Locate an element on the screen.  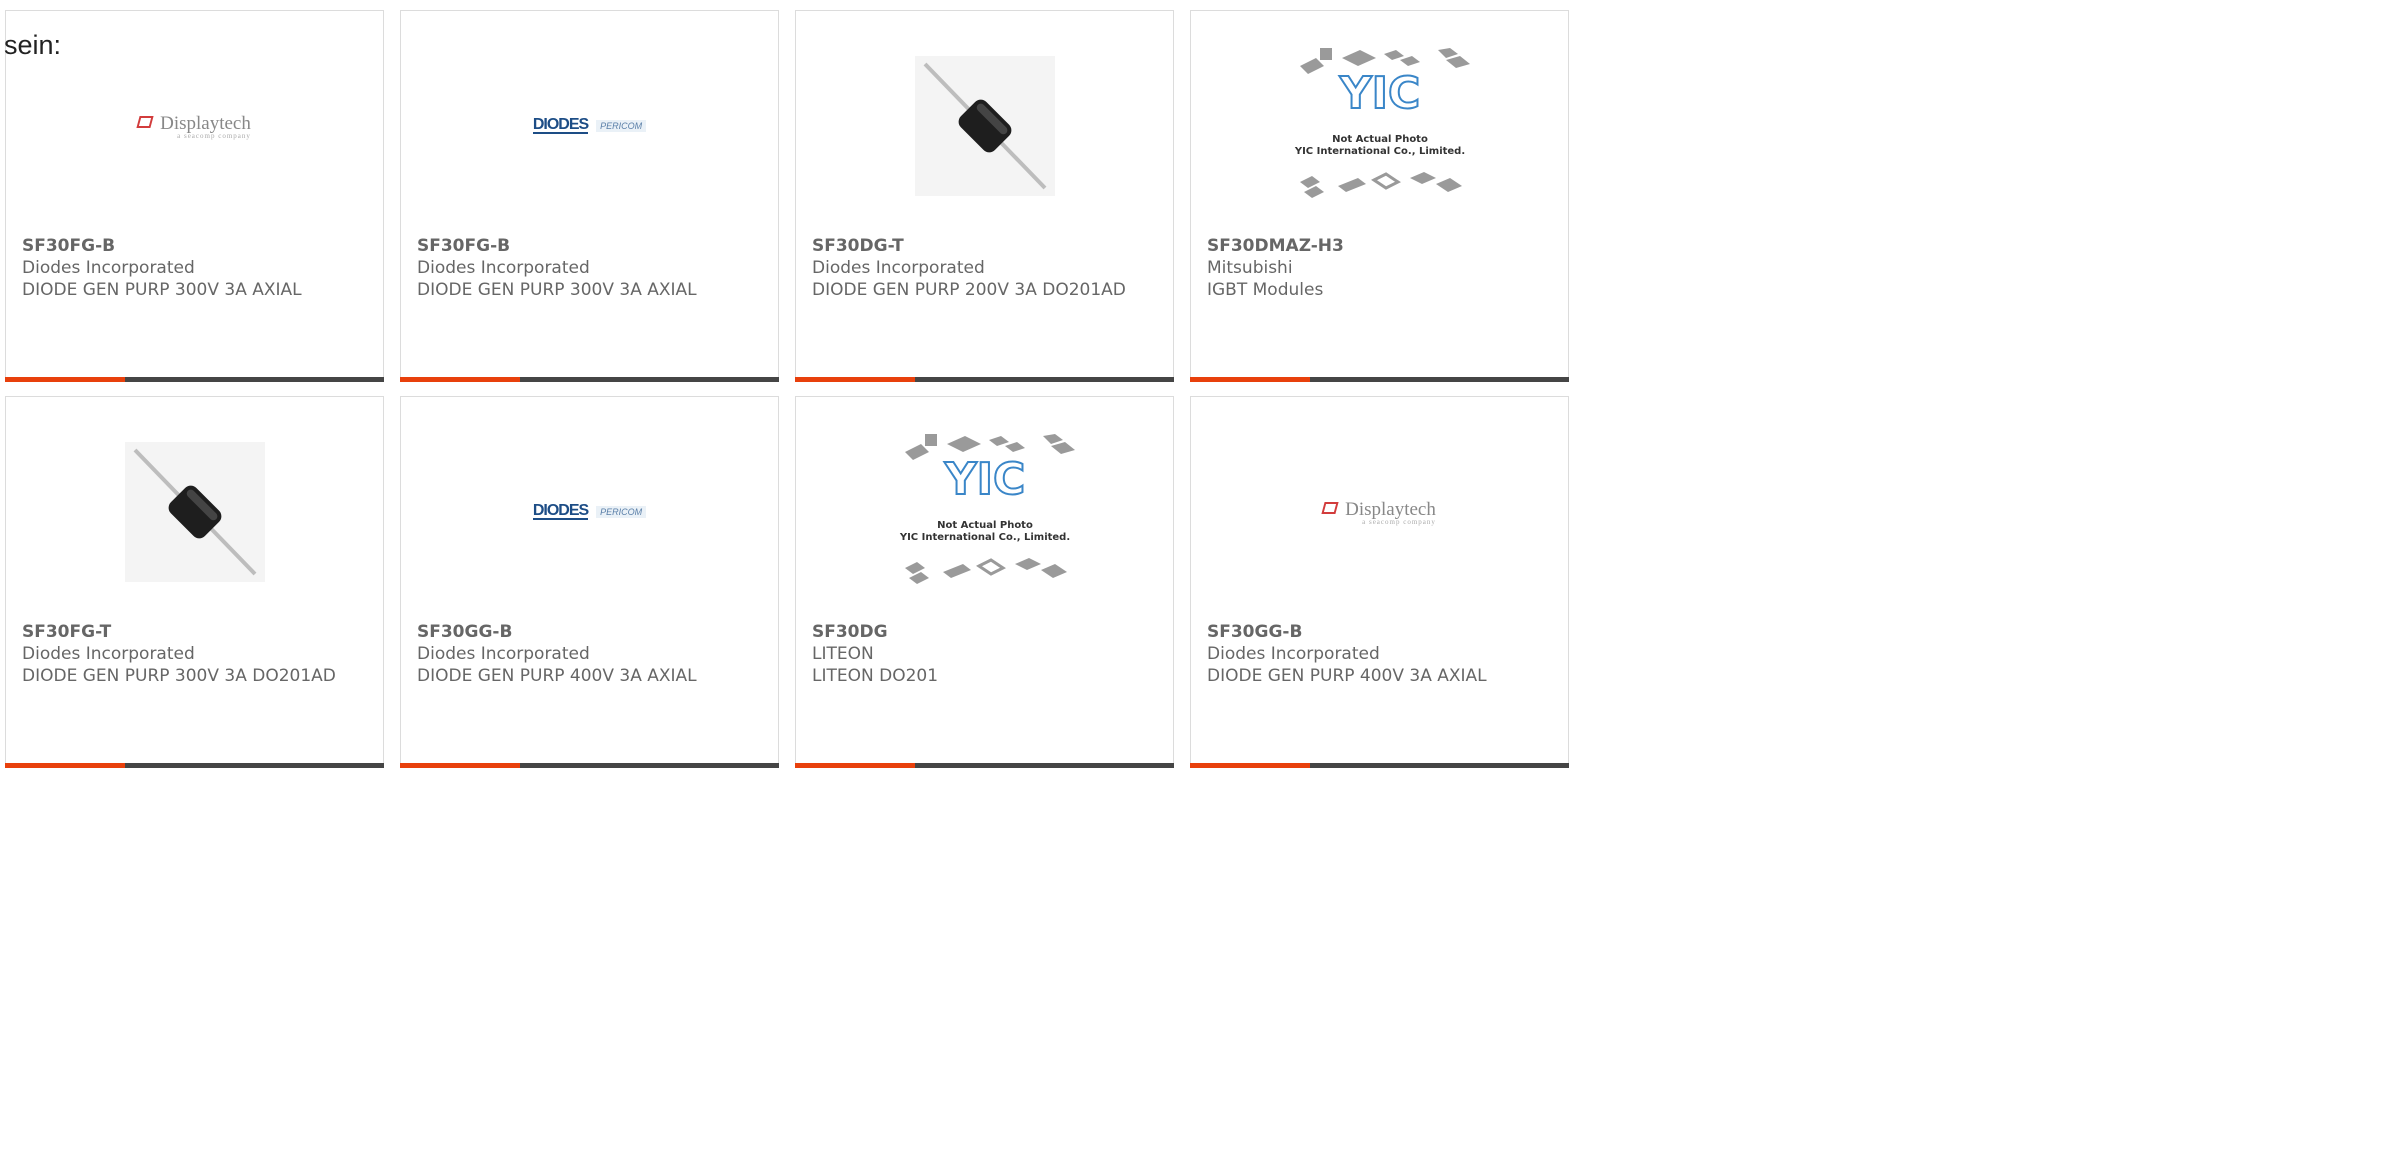
product-description: DIODE GEN PURP 300V 3A DO201AD is located at coordinates (179, 676).